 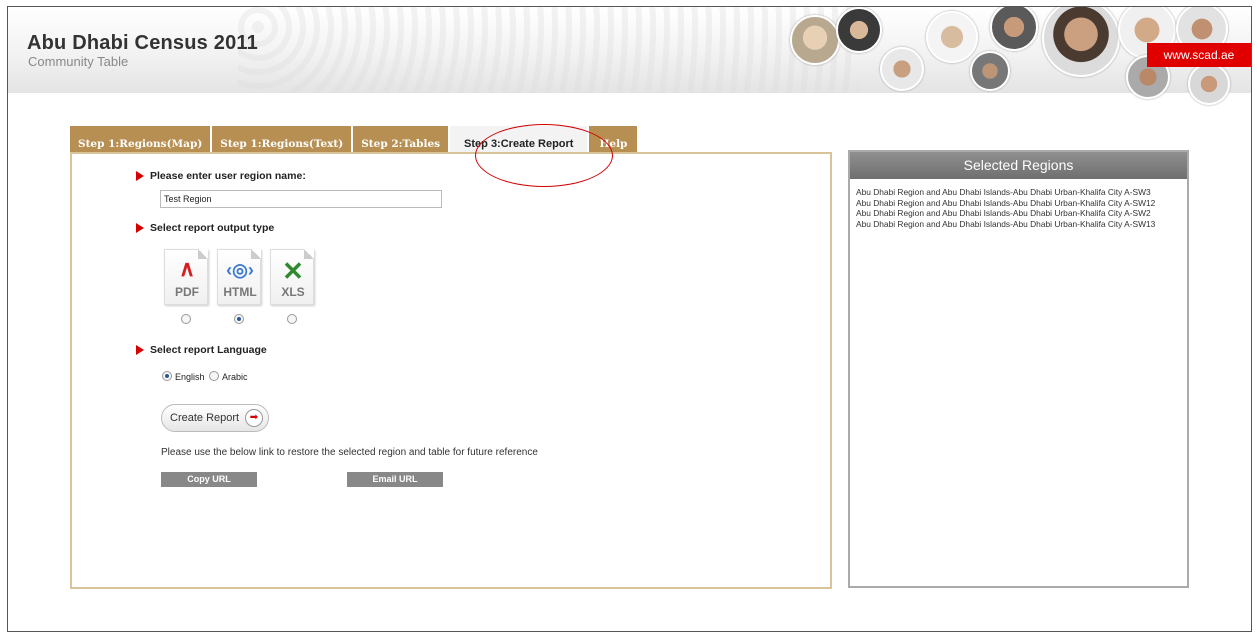 What do you see at coordinates (1018, 165) in the screenshot?
I see `selected-regions-title: Selected Regions` at bounding box center [1018, 165].